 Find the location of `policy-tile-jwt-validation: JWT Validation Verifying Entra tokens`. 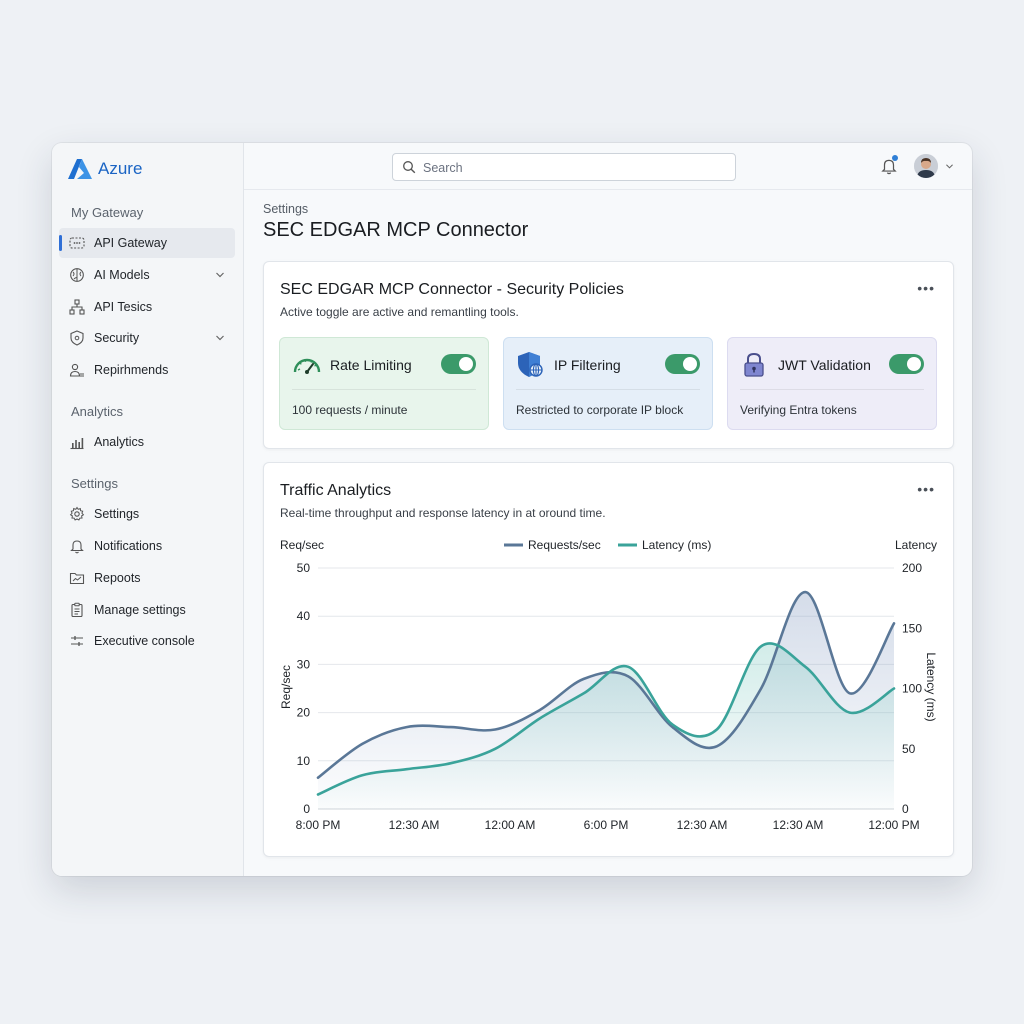

policy-tile-jwt-validation: JWT Validation Verifying Entra tokens is located at coordinates (832, 383).